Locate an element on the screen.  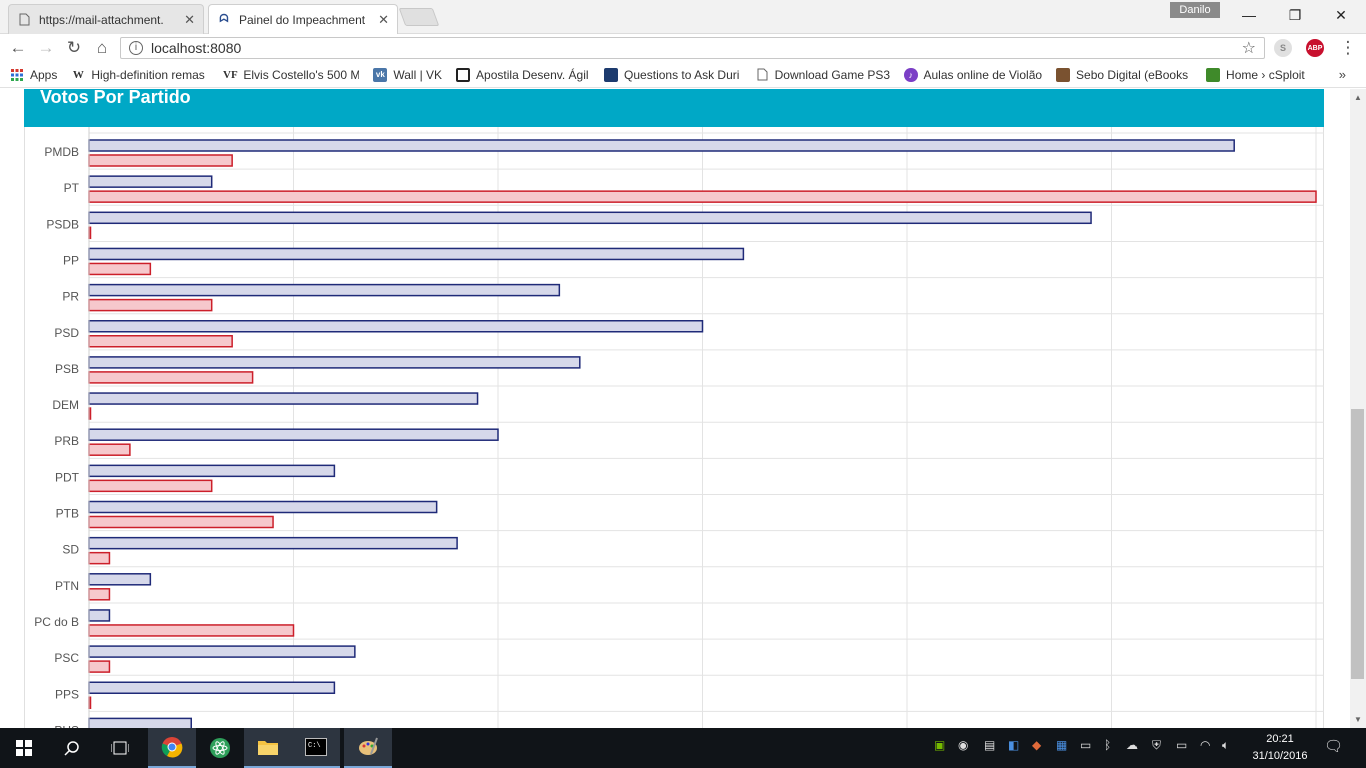
bookmark-label: Wall | VK is located at coordinates (418, 74).